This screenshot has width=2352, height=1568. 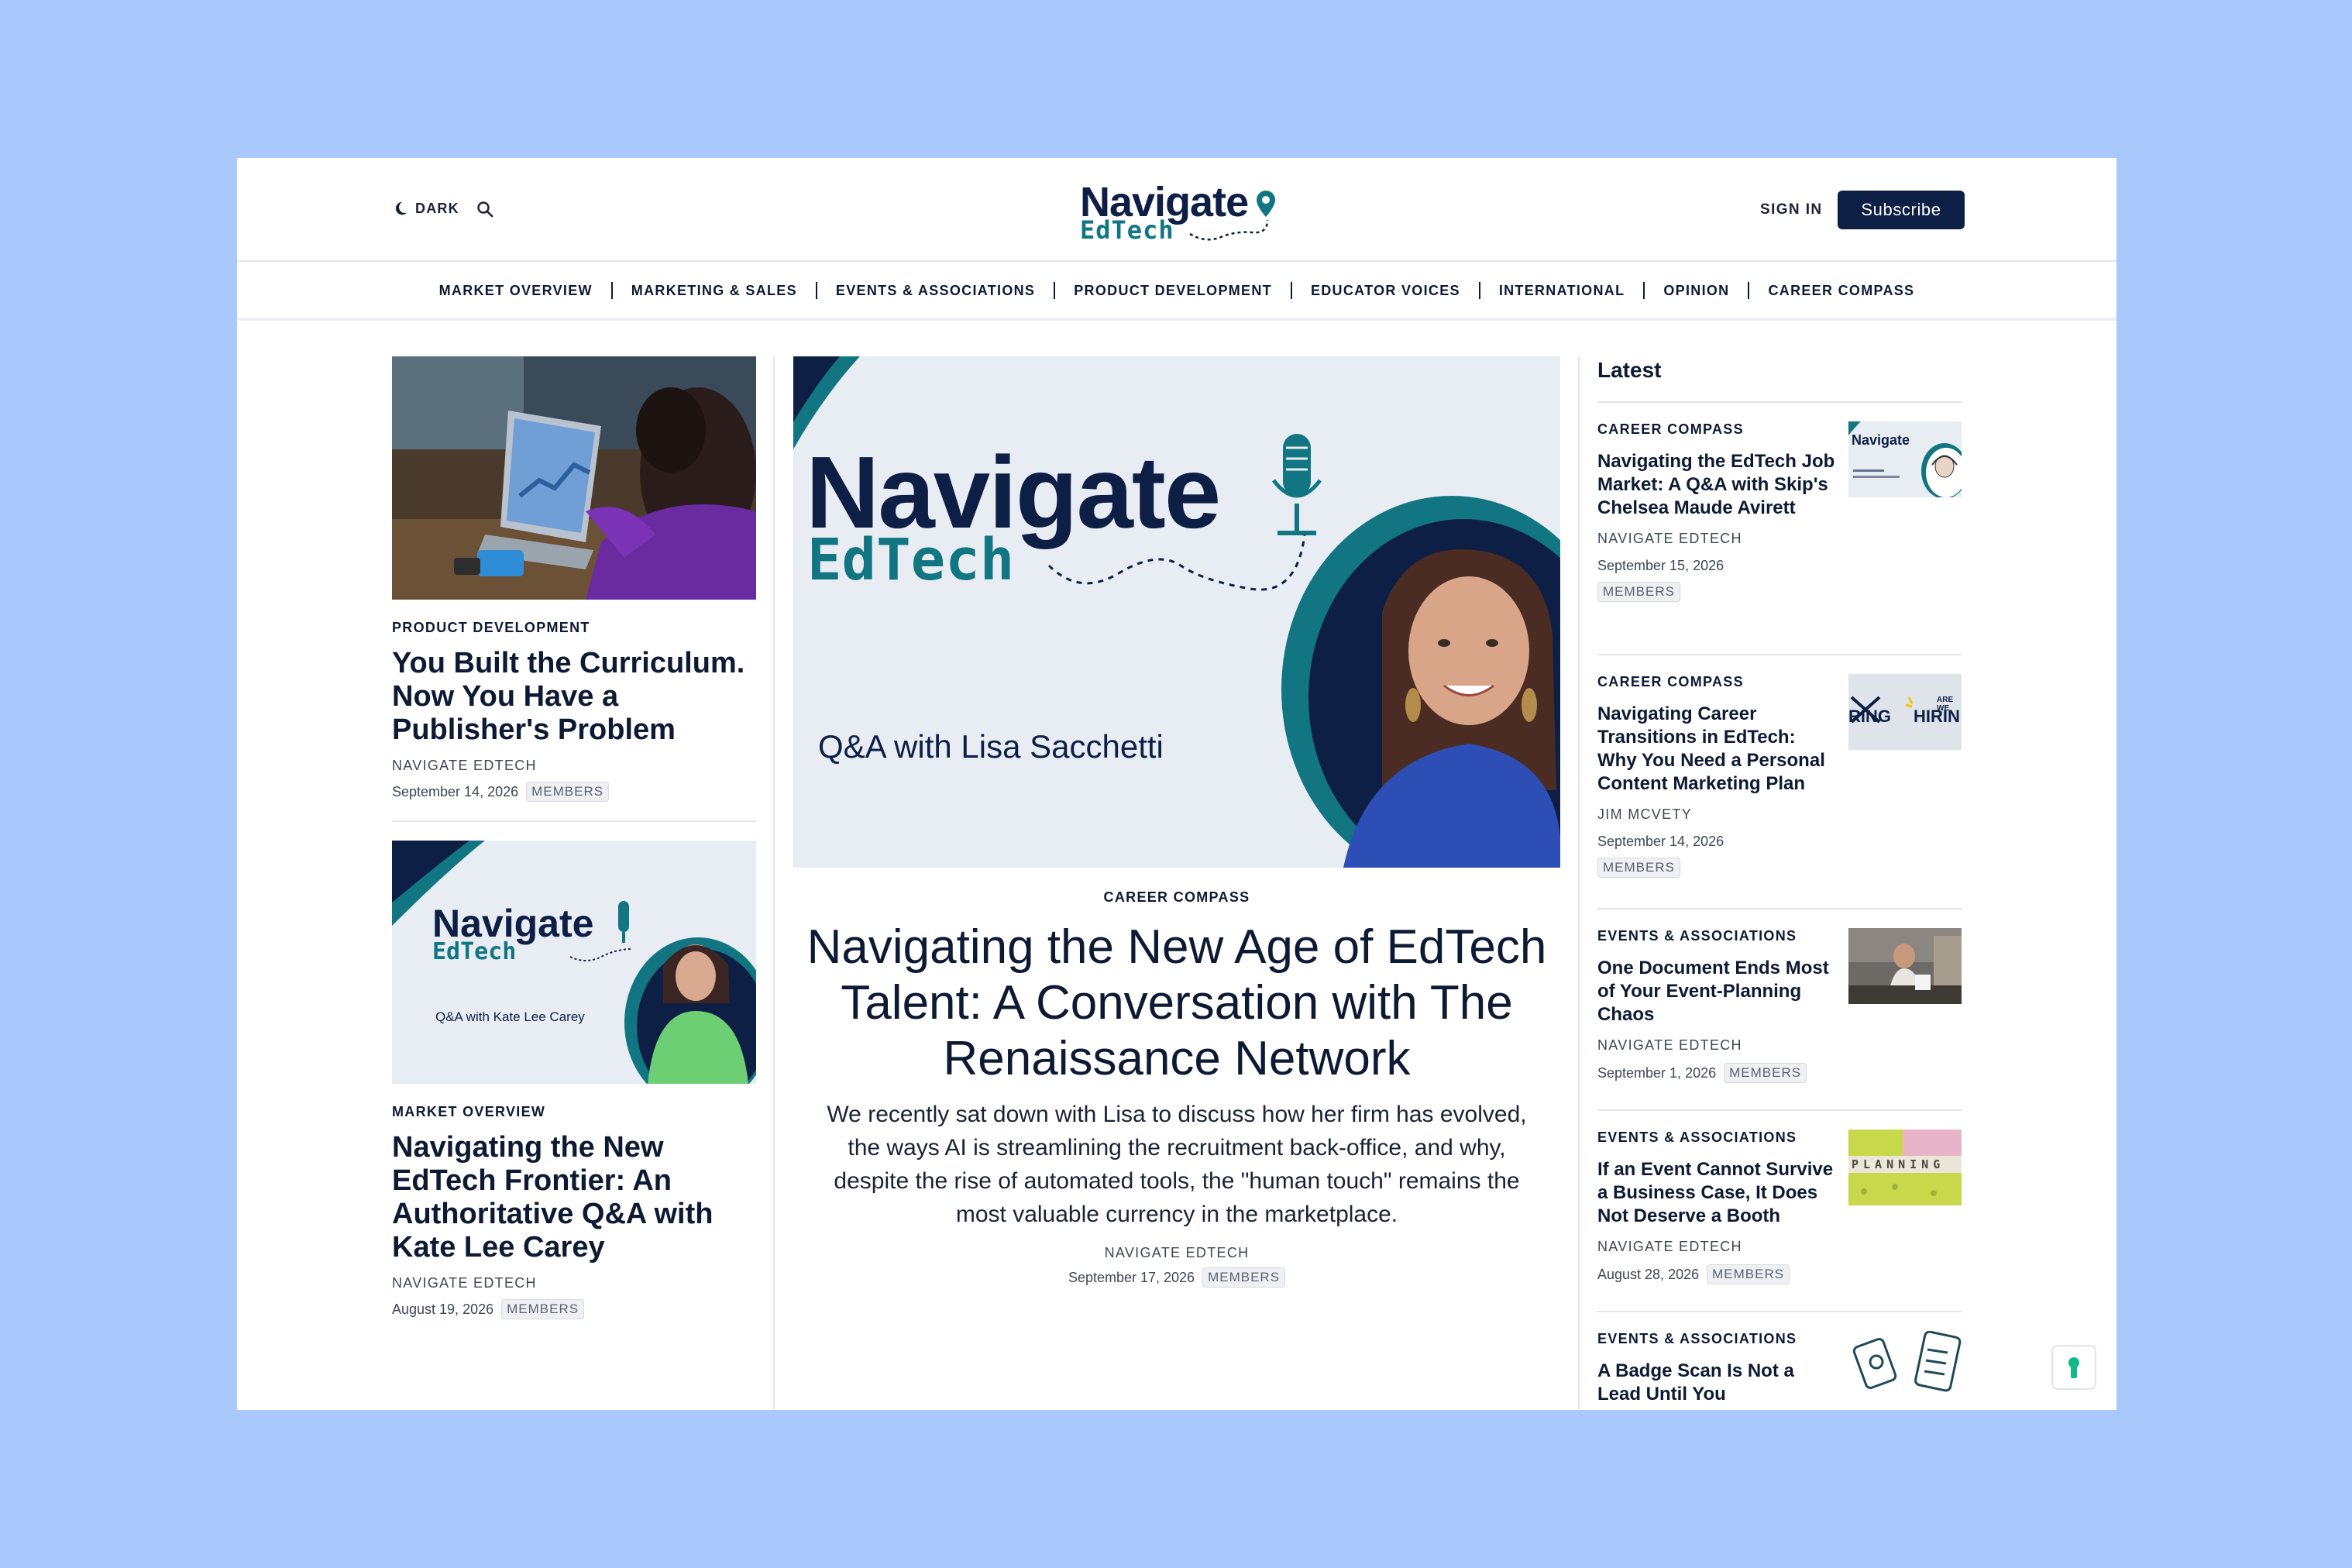 What do you see at coordinates (1661, 842) in the screenshot?
I see `latest-date: September 14, 2026` at bounding box center [1661, 842].